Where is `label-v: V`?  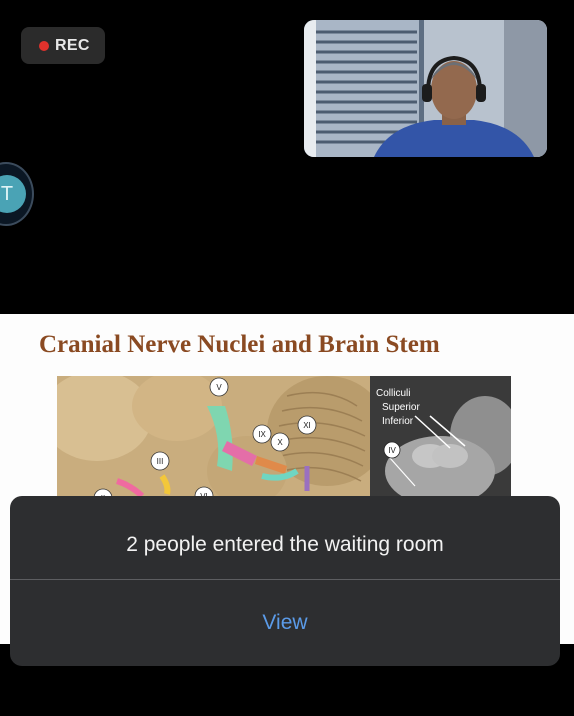 label-v: V is located at coordinates (219, 387).